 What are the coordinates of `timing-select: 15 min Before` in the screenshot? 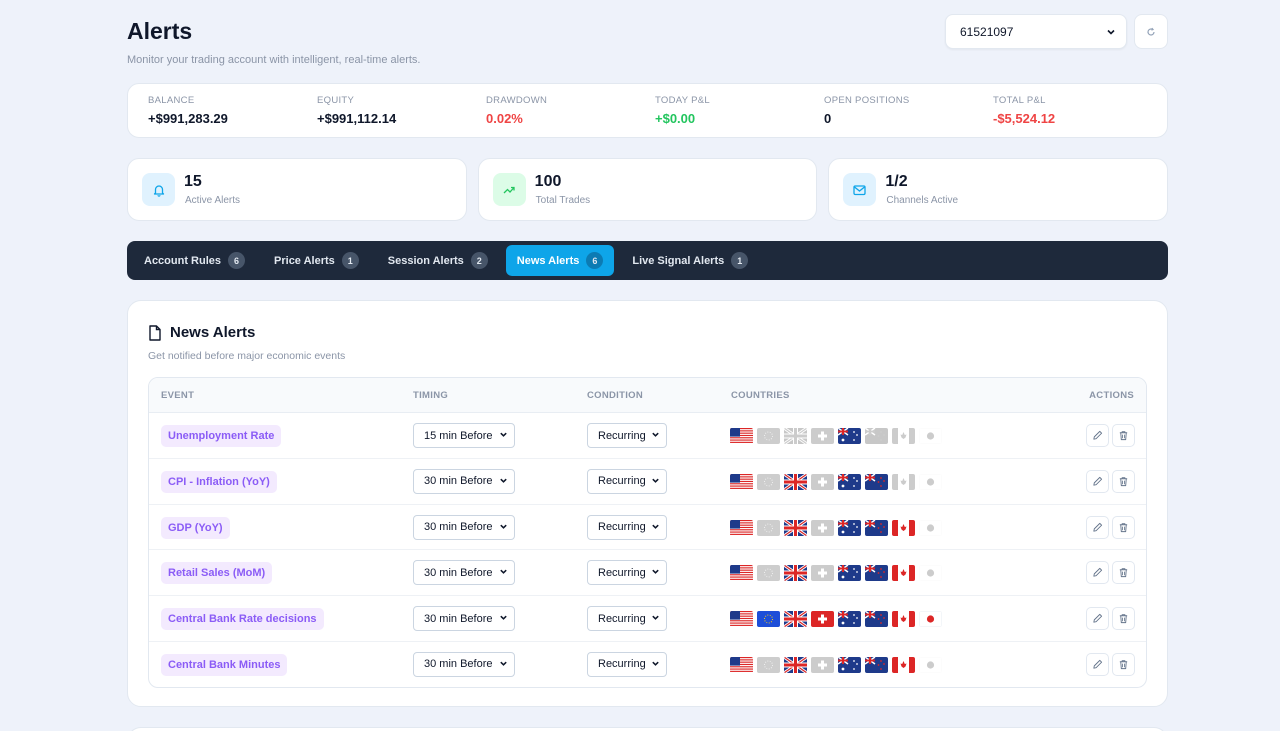 It's located at (464, 435).